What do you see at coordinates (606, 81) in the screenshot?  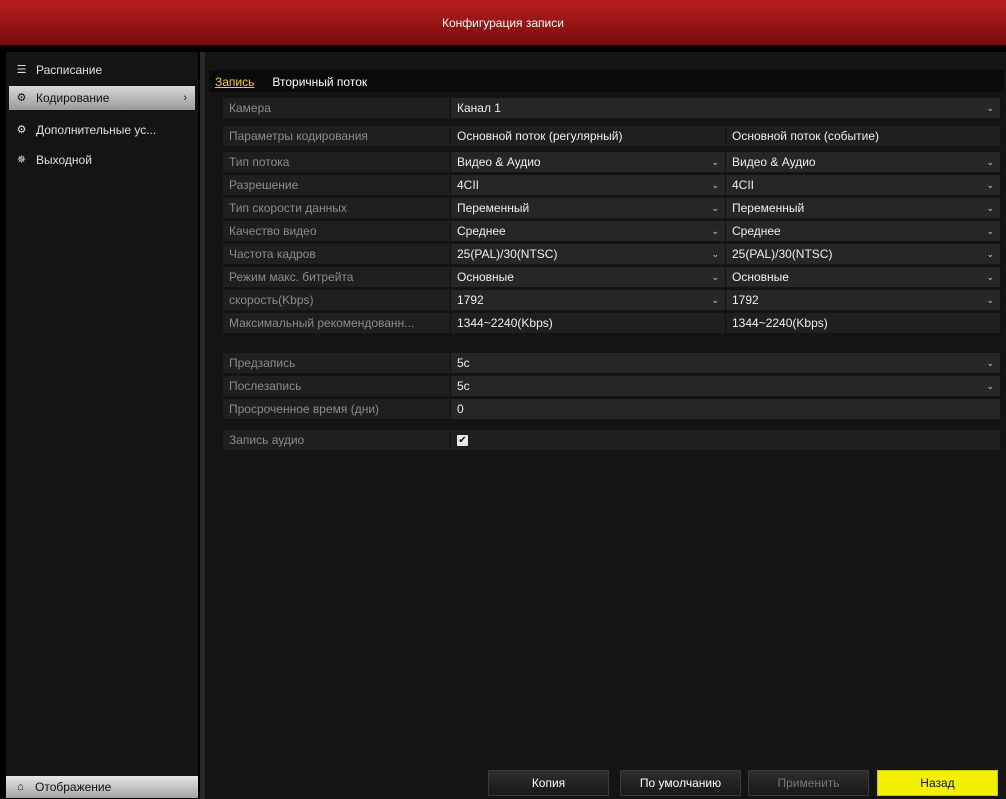 I see `tab-bar: Запись Вторичный поток` at bounding box center [606, 81].